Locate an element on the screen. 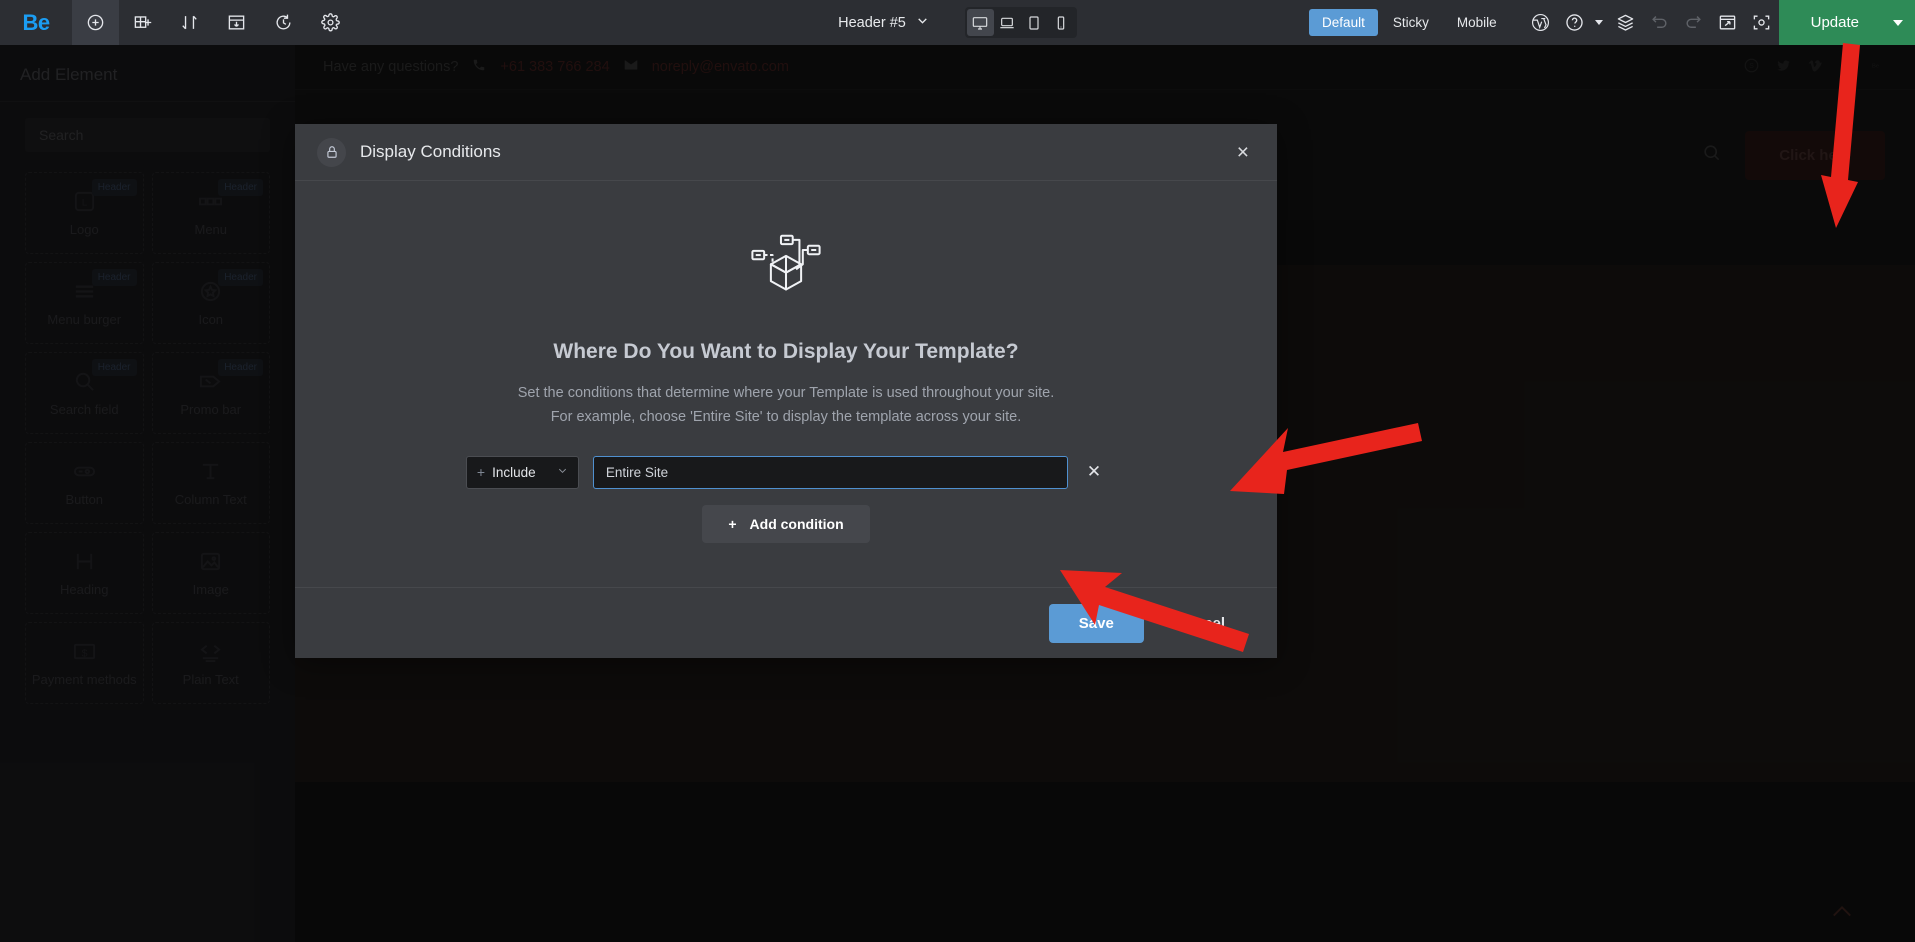  help-menu is located at coordinates (1583, 22).